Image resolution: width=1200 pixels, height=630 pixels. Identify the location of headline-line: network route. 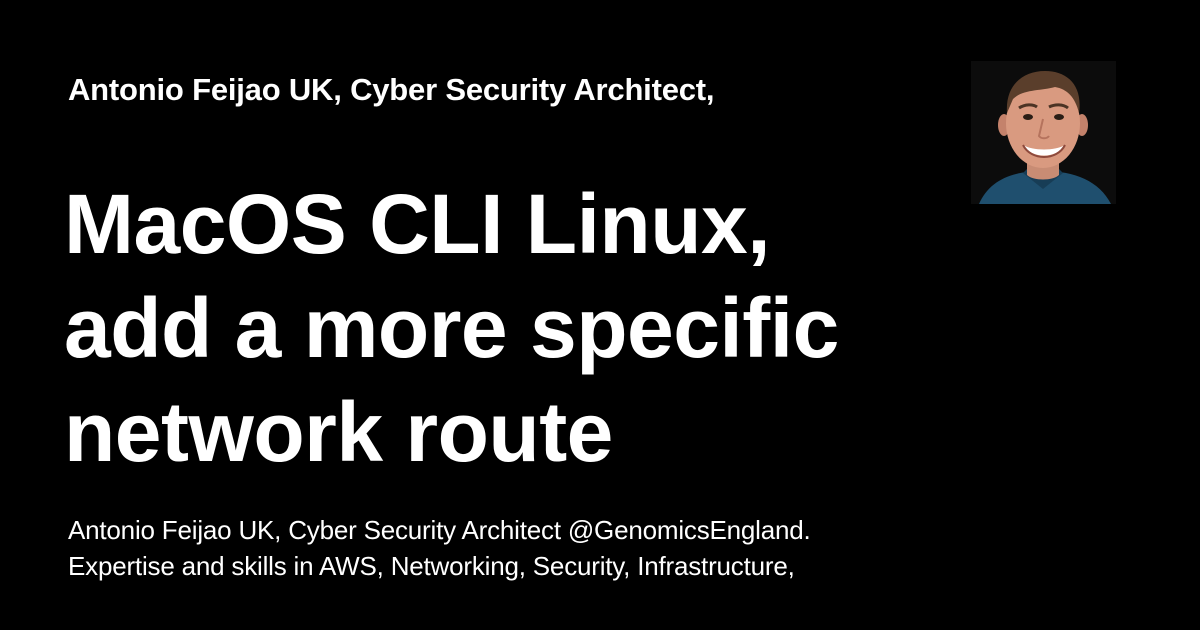
(338, 432).